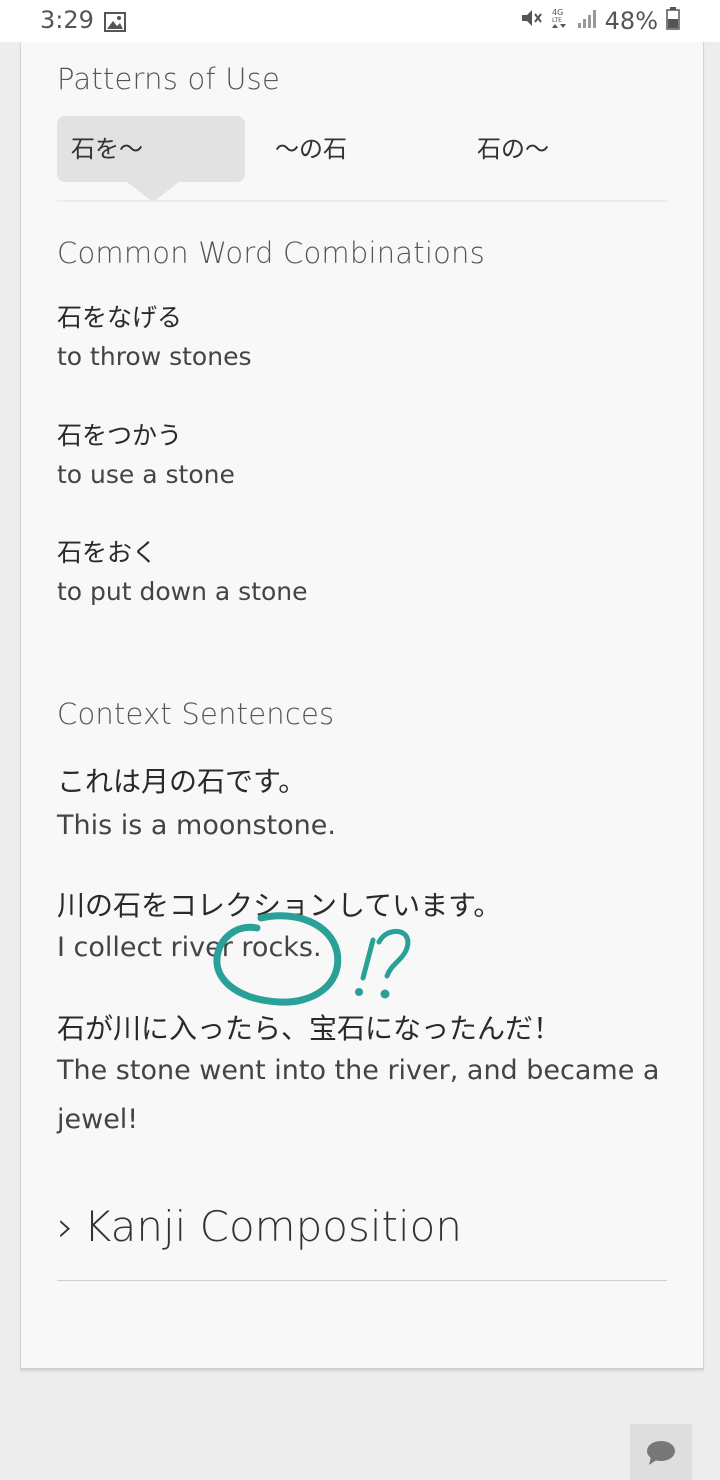 The width and height of the screenshot is (720, 1480). I want to click on tab-label: 石の〜, so click(513, 149).